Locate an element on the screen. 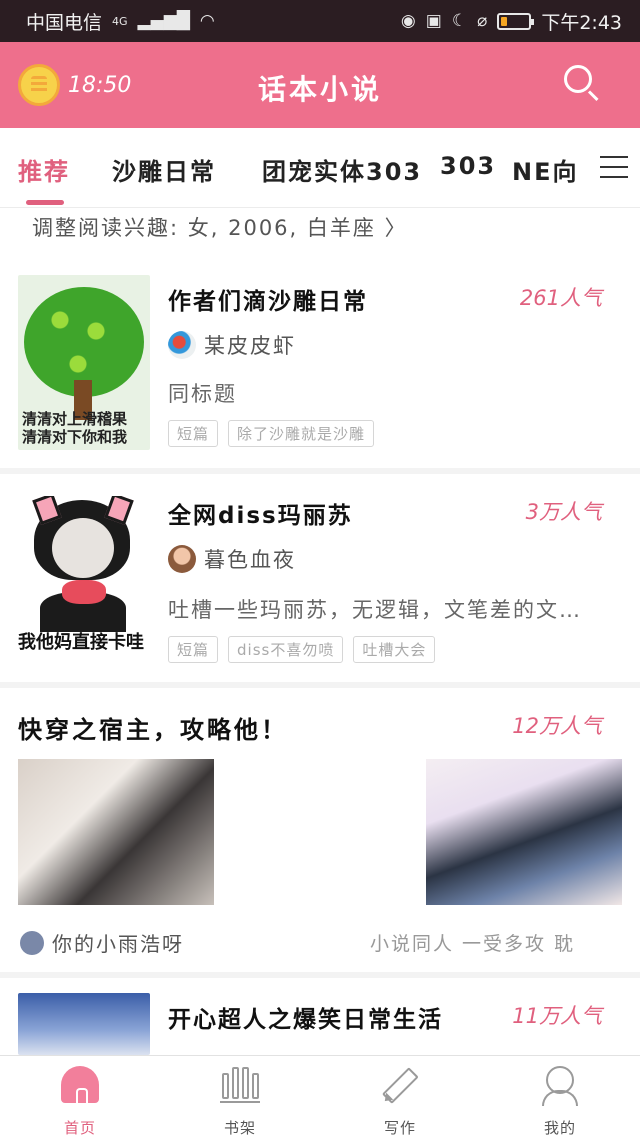 This screenshot has width=640, height=1138. bookshelf-icon is located at coordinates (240, 1084).